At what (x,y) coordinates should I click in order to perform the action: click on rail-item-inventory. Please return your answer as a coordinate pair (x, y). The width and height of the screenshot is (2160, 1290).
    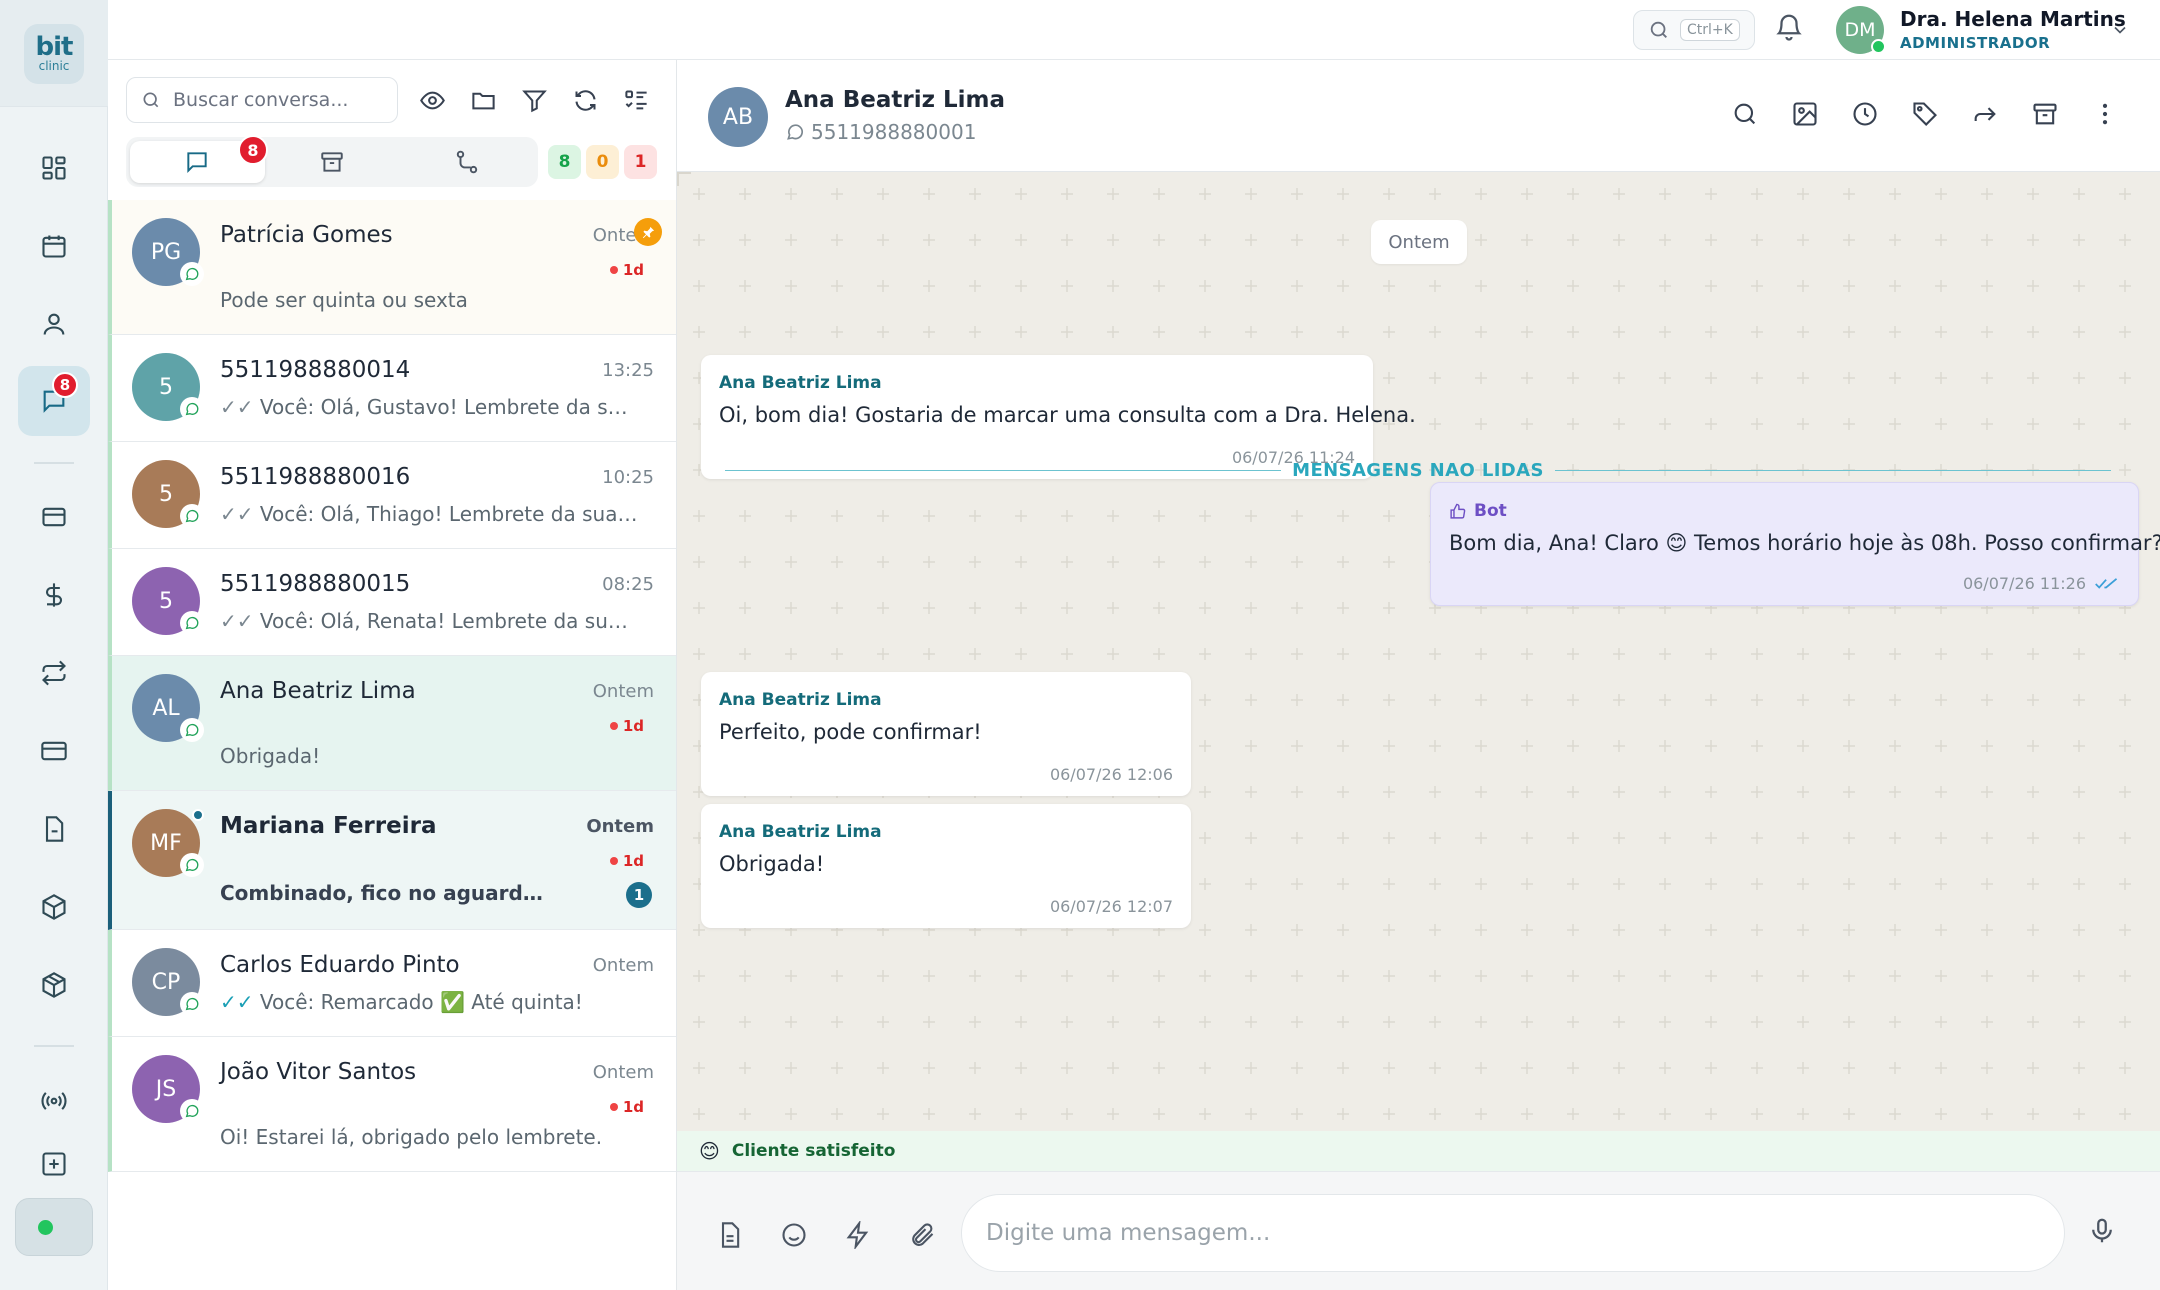
    Looking at the image, I should click on (54, 907).